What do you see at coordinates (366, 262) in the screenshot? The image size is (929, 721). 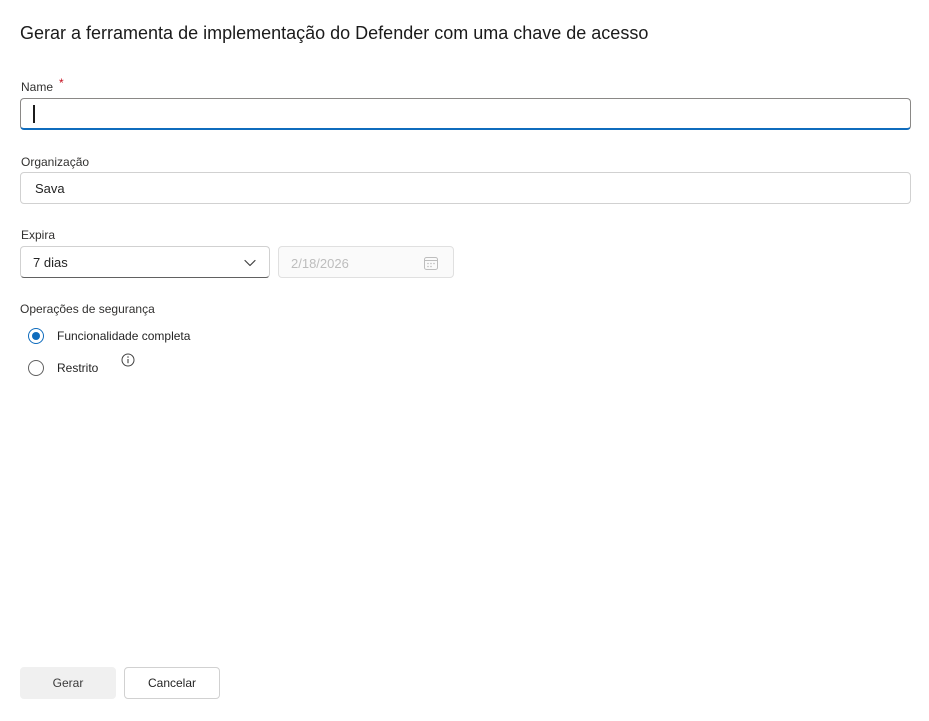 I see `expiration-date-field: 2/18/2026` at bounding box center [366, 262].